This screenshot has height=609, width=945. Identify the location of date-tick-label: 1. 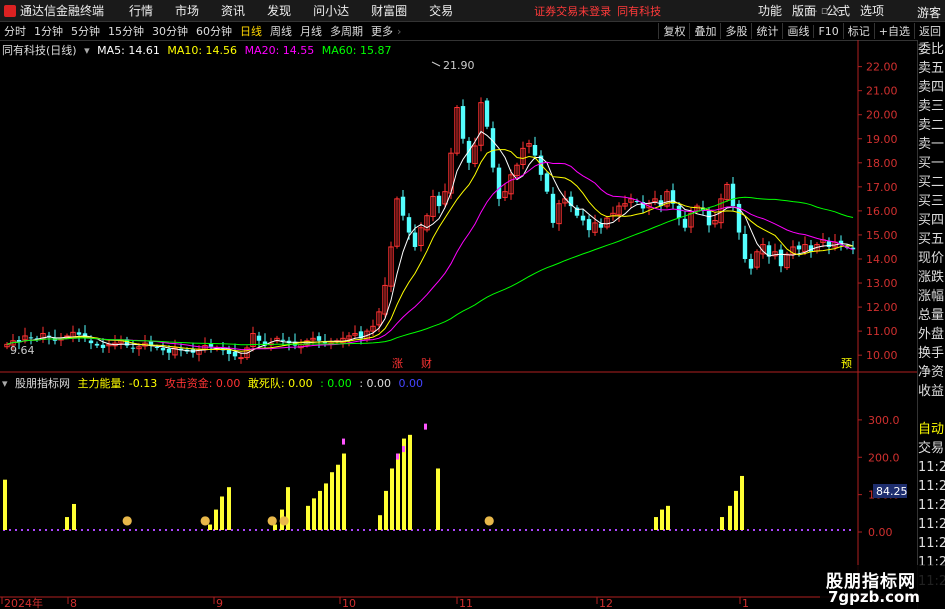
(745, 603).